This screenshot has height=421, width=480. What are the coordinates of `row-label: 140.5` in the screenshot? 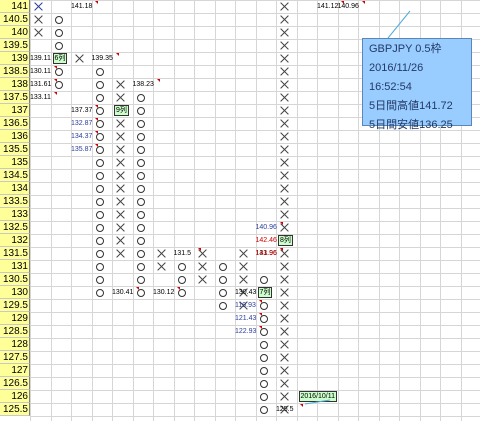 It's located at (15, 19).